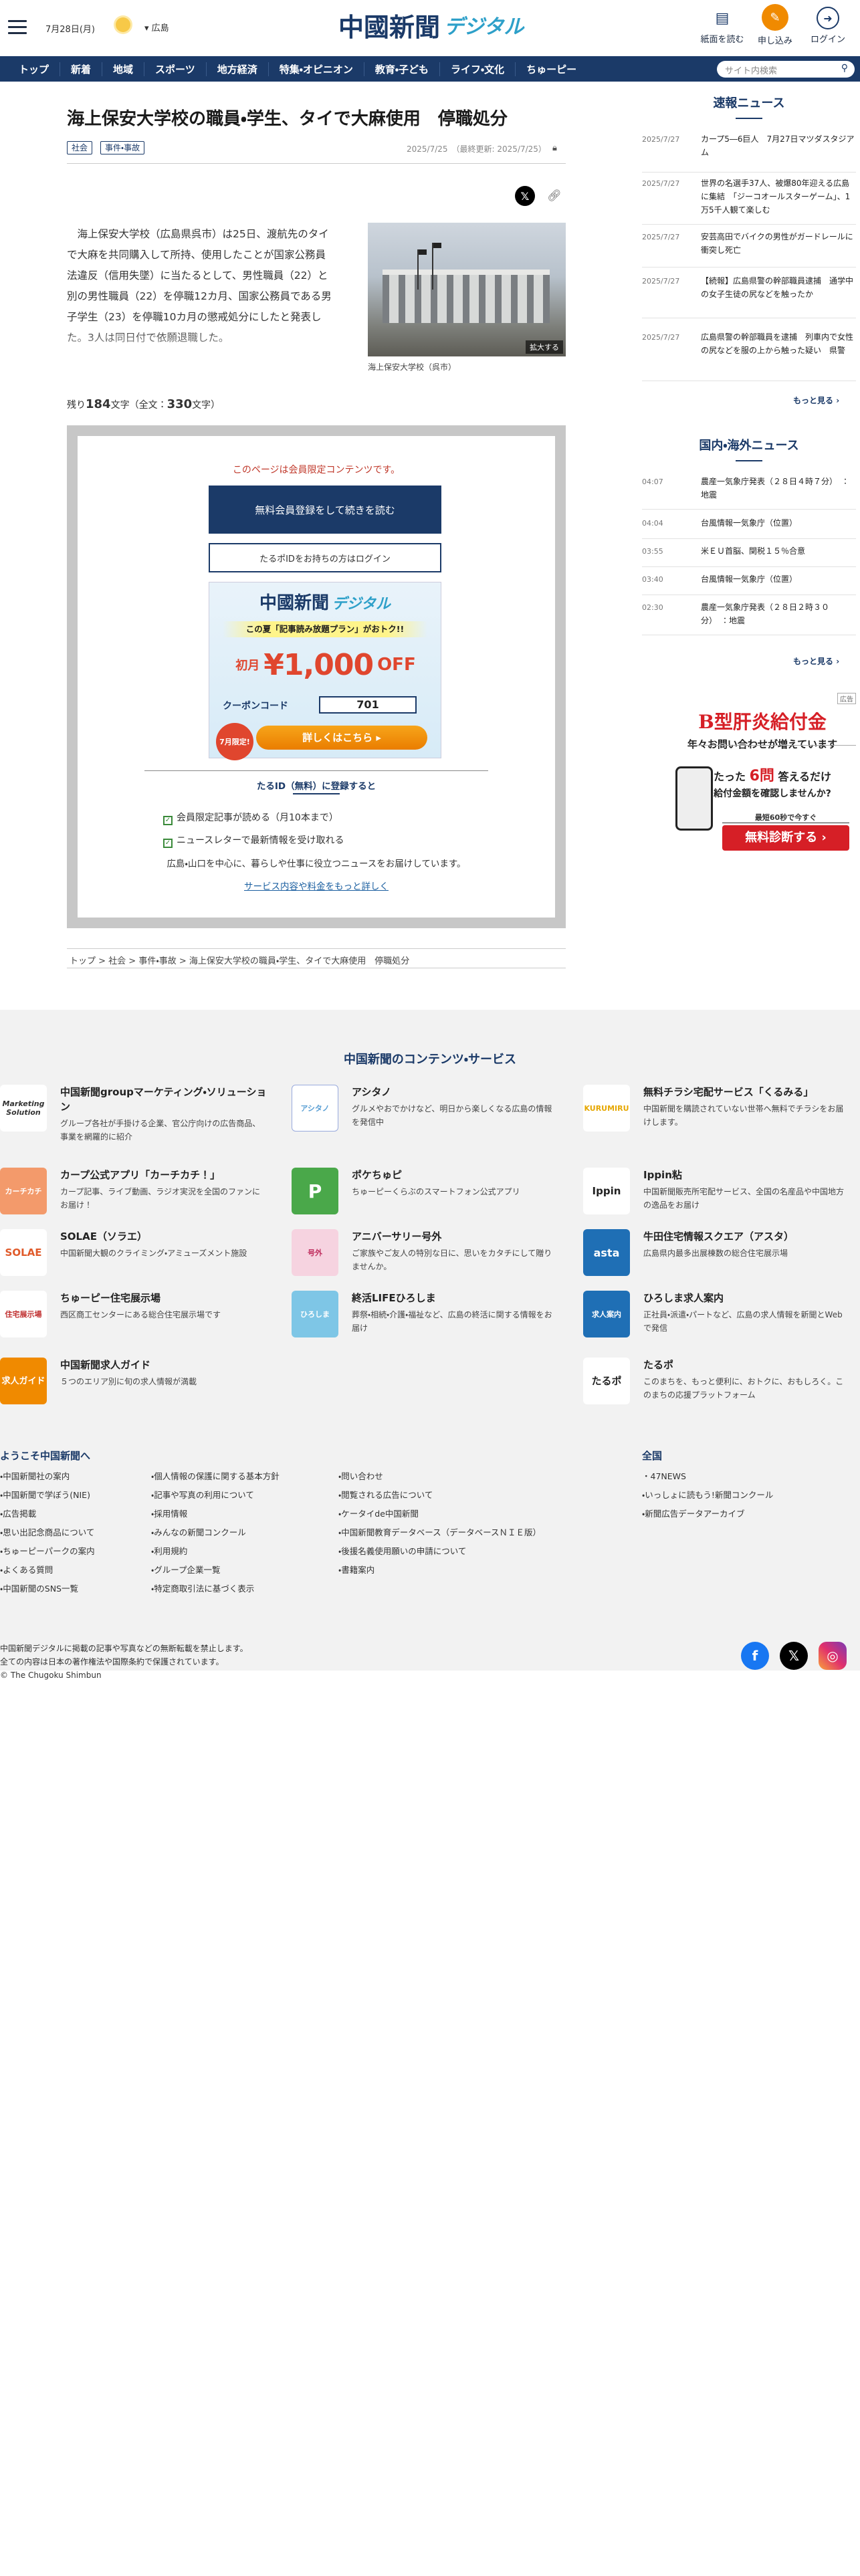 This screenshot has height=2576, width=860. Describe the element at coordinates (80, 147) in the screenshot. I see `tag-society: 社会` at that location.